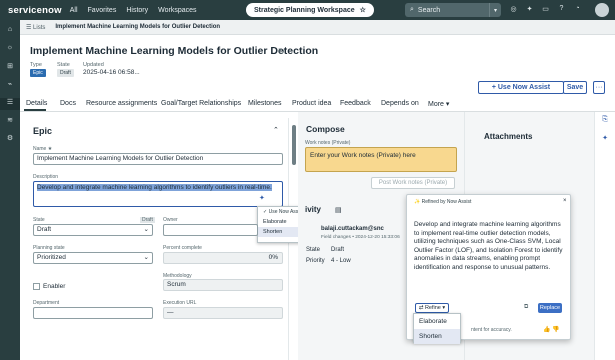 This screenshot has height=360, width=615. What do you see at coordinates (10, 104) in the screenshot?
I see `list-icon: ☰` at bounding box center [10, 104].